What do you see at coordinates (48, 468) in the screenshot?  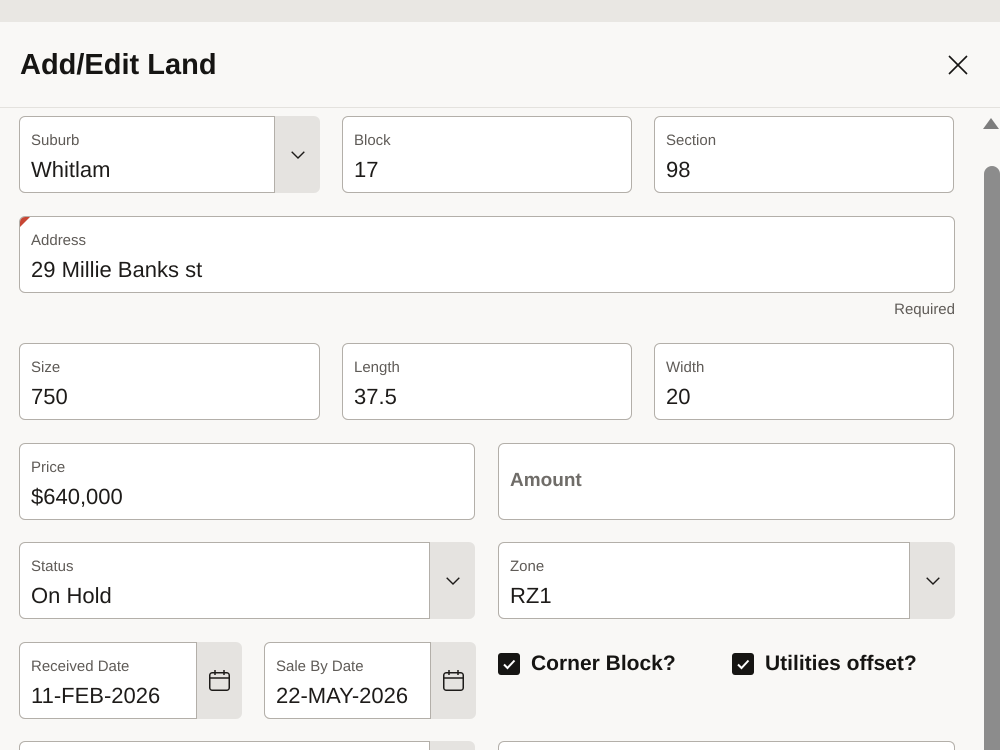 I see `field-label: Price` at bounding box center [48, 468].